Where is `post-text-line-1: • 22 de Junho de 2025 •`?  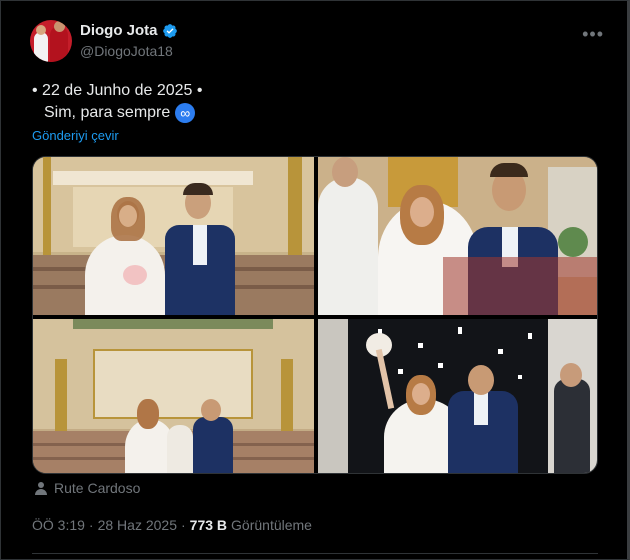
post-text-line-1: • 22 de Junho de 2025 • is located at coordinates (117, 90).